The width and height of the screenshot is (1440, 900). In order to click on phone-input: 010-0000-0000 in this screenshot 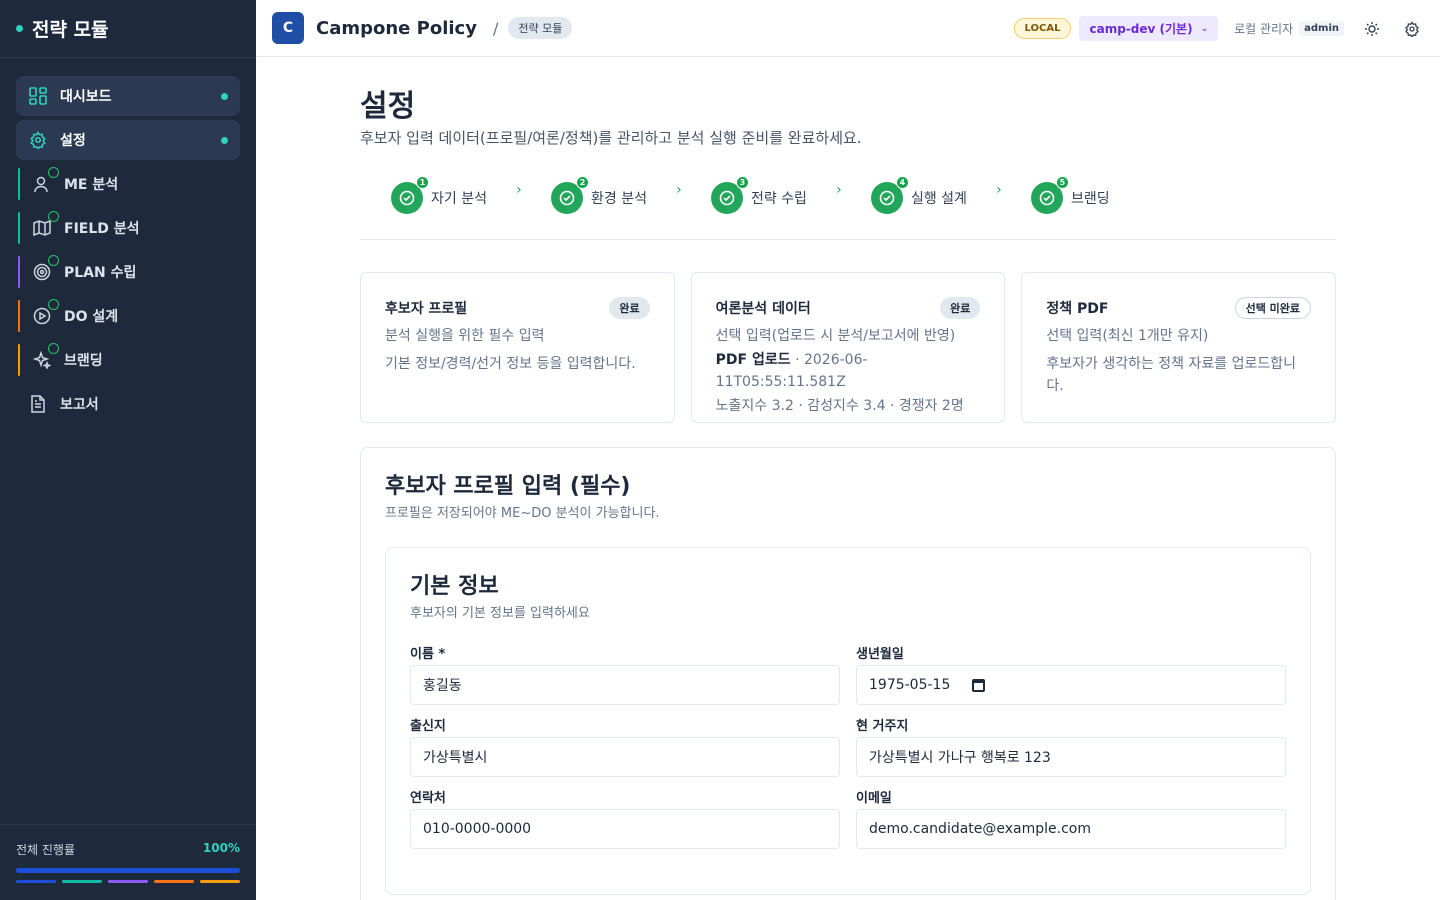, I will do `click(625, 829)`.